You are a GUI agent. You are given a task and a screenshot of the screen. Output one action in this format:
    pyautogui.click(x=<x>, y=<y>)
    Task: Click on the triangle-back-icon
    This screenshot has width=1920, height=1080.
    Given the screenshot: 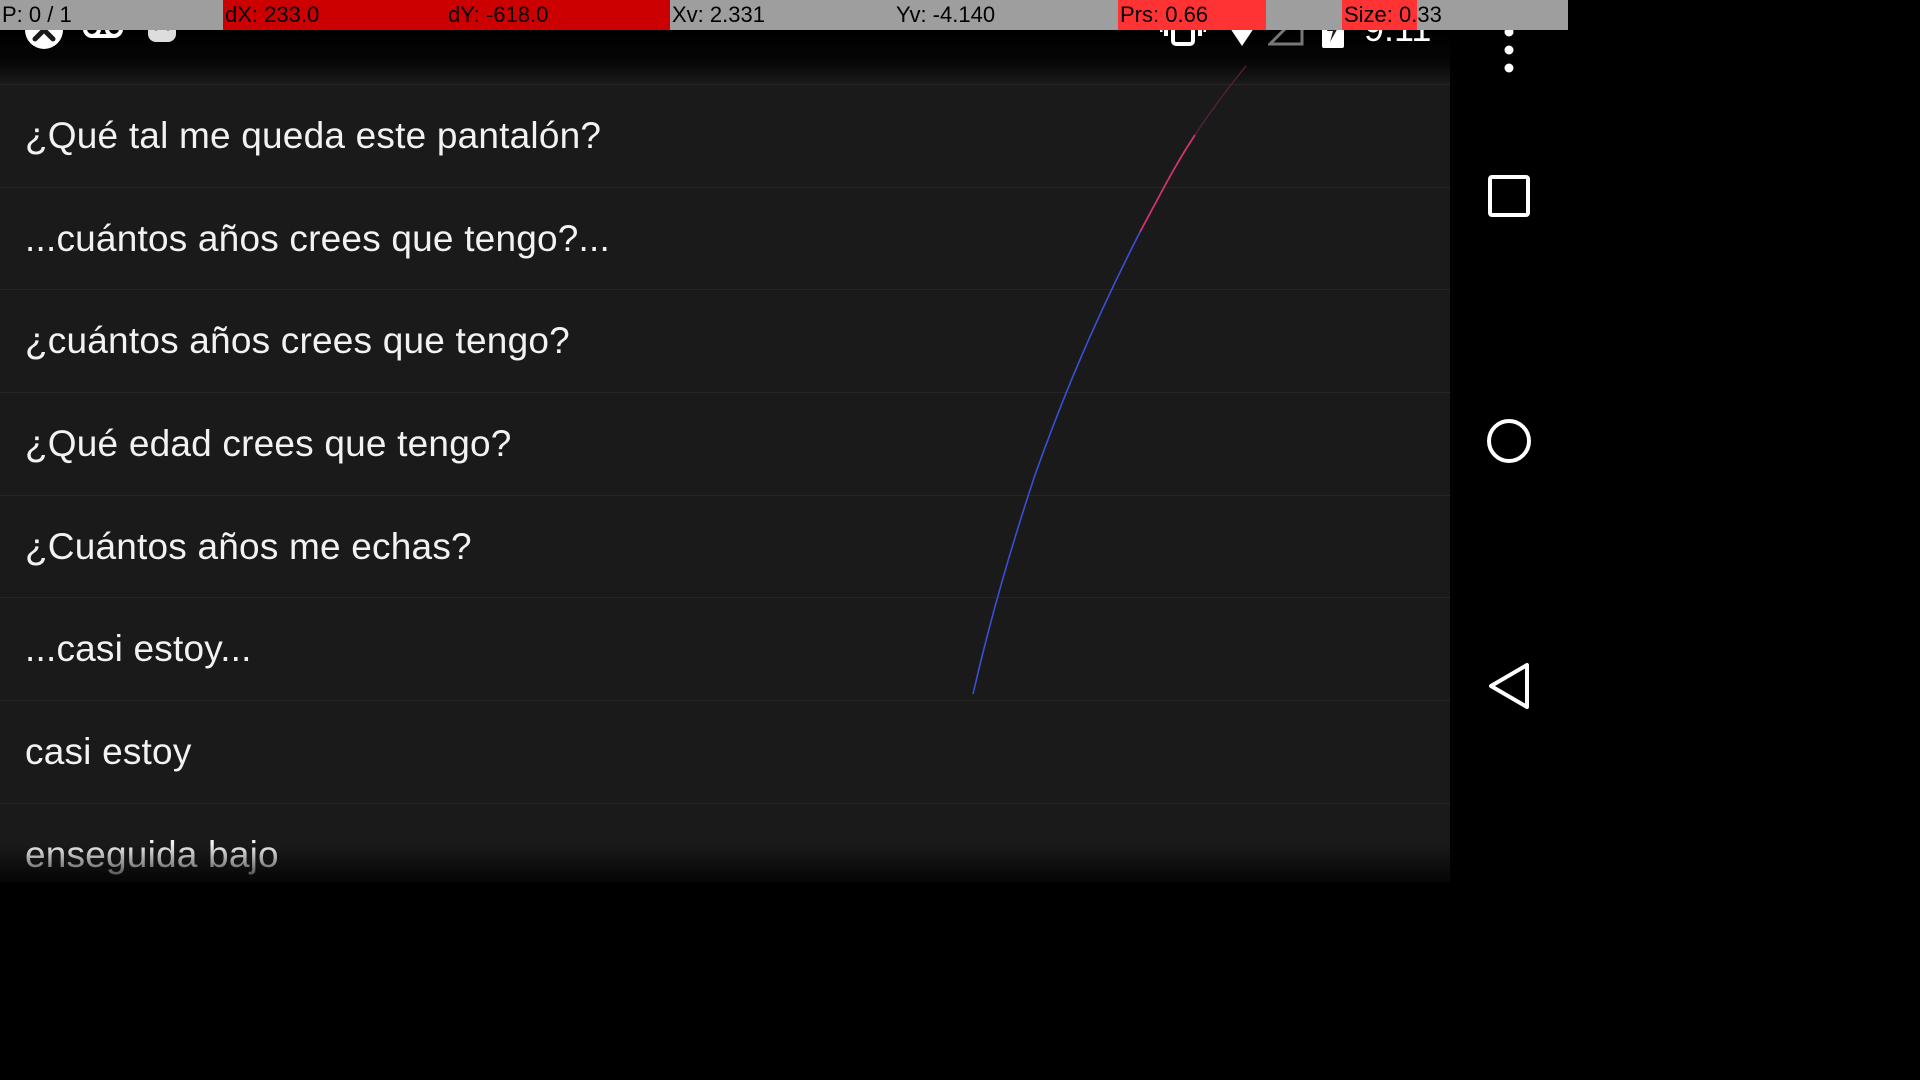 What is the action you would take?
    pyautogui.click(x=1509, y=686)
    